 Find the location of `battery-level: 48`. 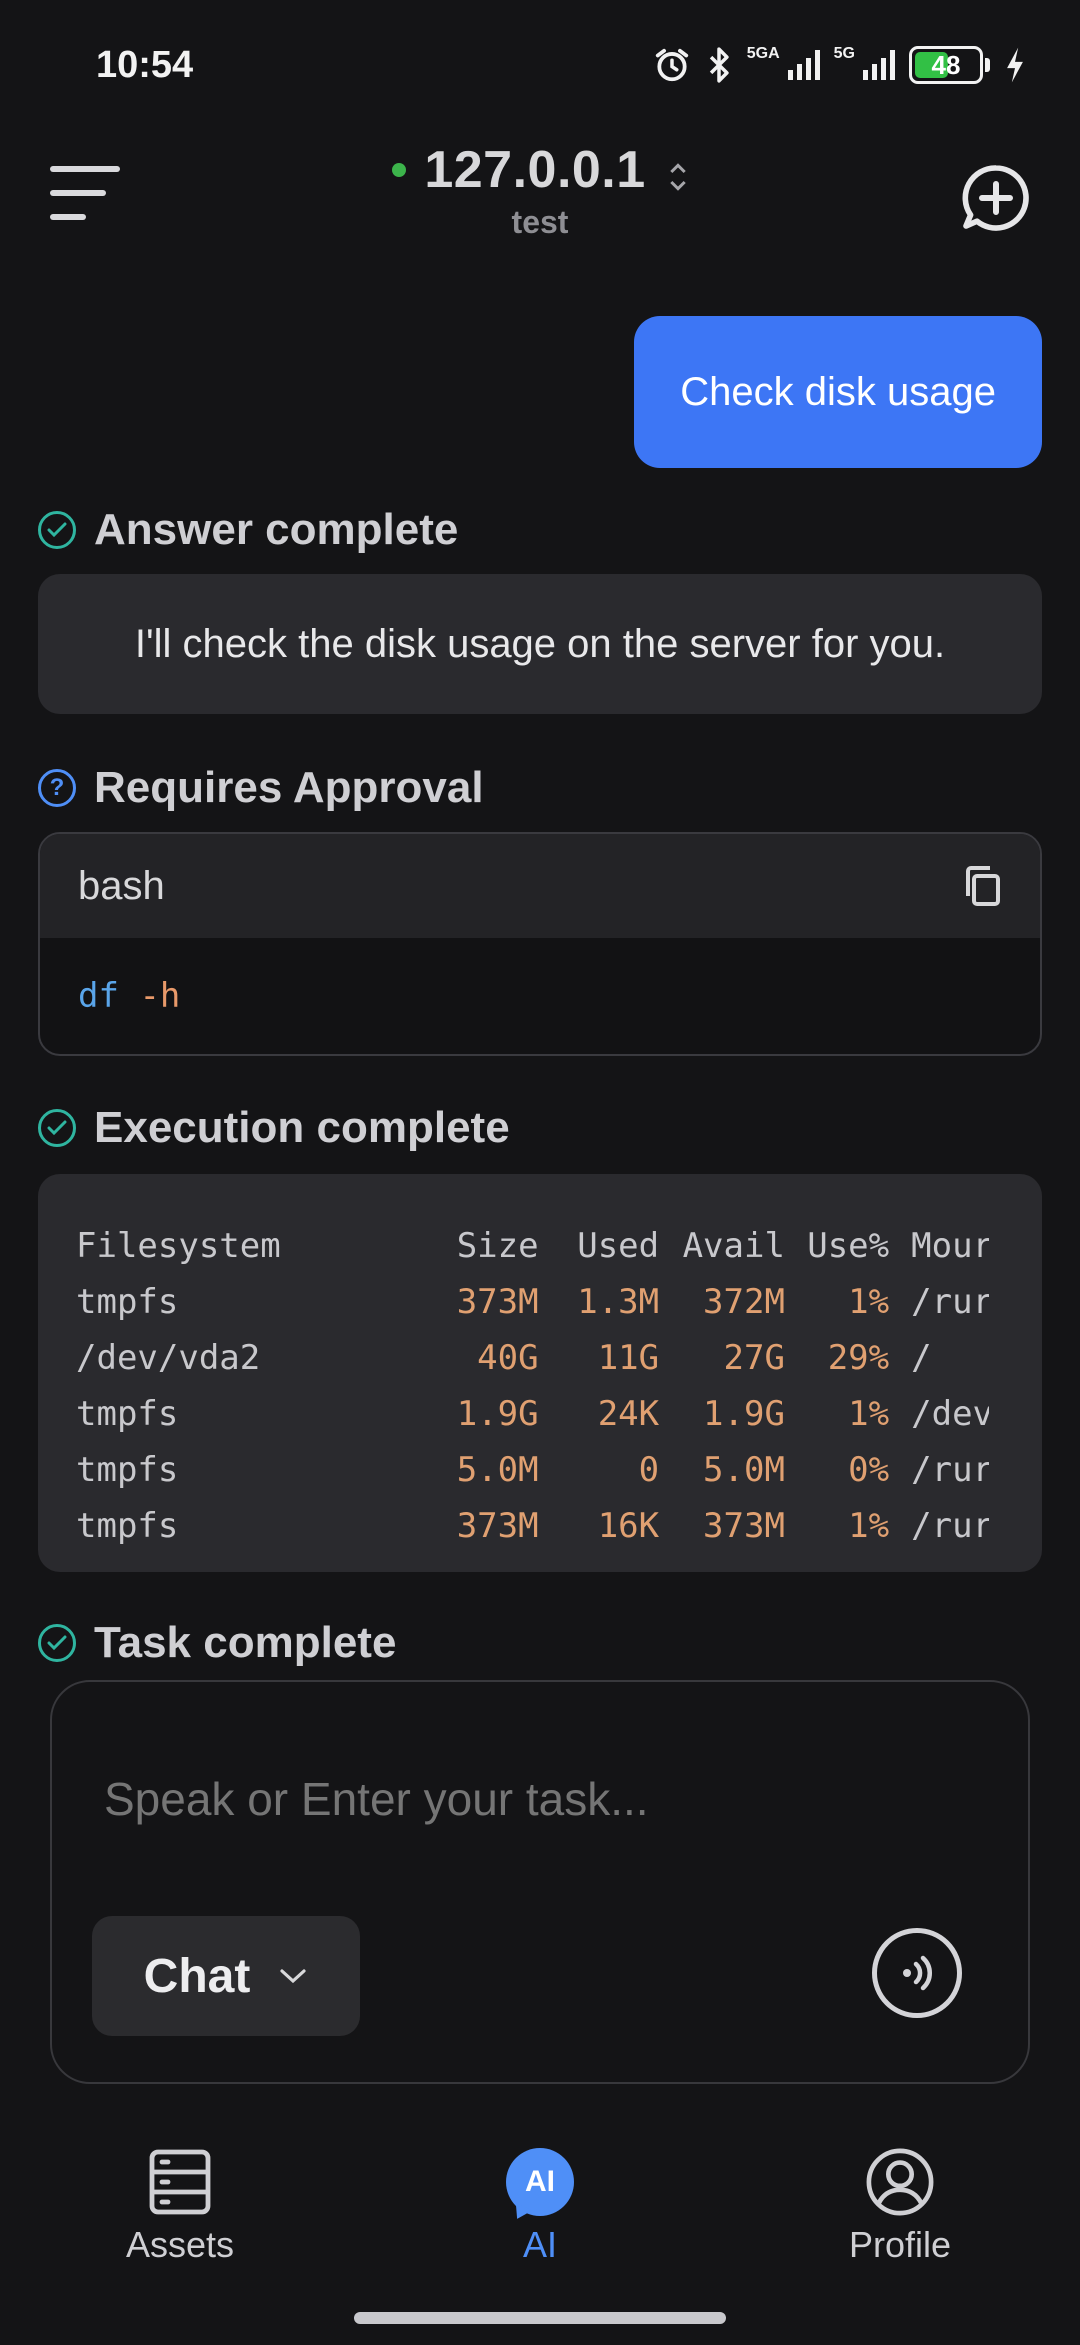

battery-level: 48 is located at coordinates (946, 65).